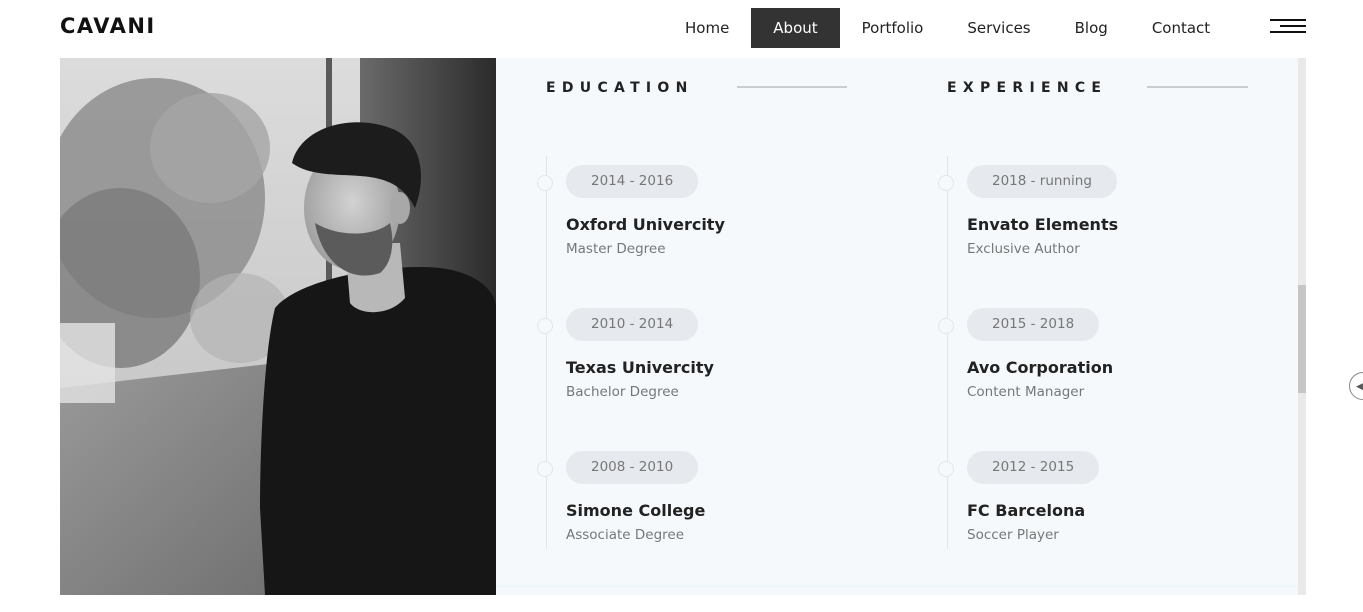 The height and width of the screenshot is (612, 1363). I want to click on nav-about: About, so click(795, 28).